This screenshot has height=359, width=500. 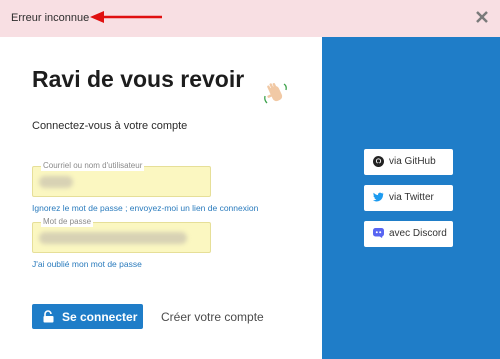 What do you see at coordinates (110, 126) in the screenshot?
I see `page-subtitle: Connectez-vous à votre compte` at bounding box center [110, 126].